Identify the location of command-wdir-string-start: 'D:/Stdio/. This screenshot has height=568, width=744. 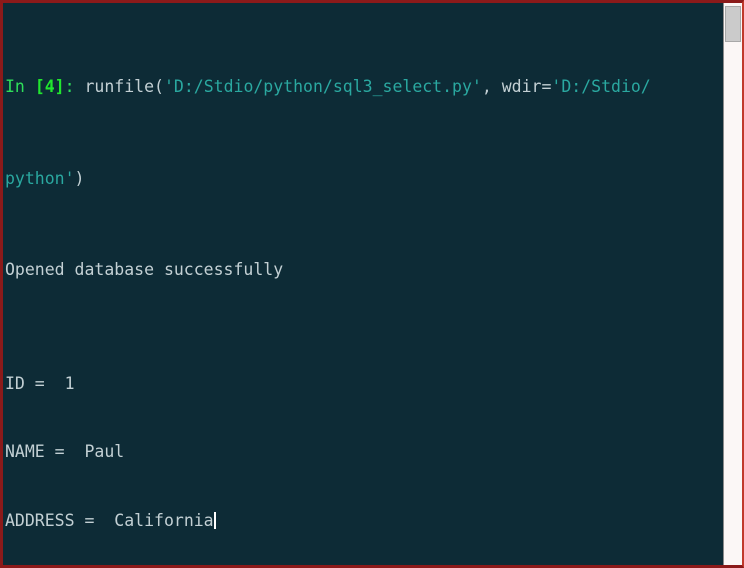
(601, 87).